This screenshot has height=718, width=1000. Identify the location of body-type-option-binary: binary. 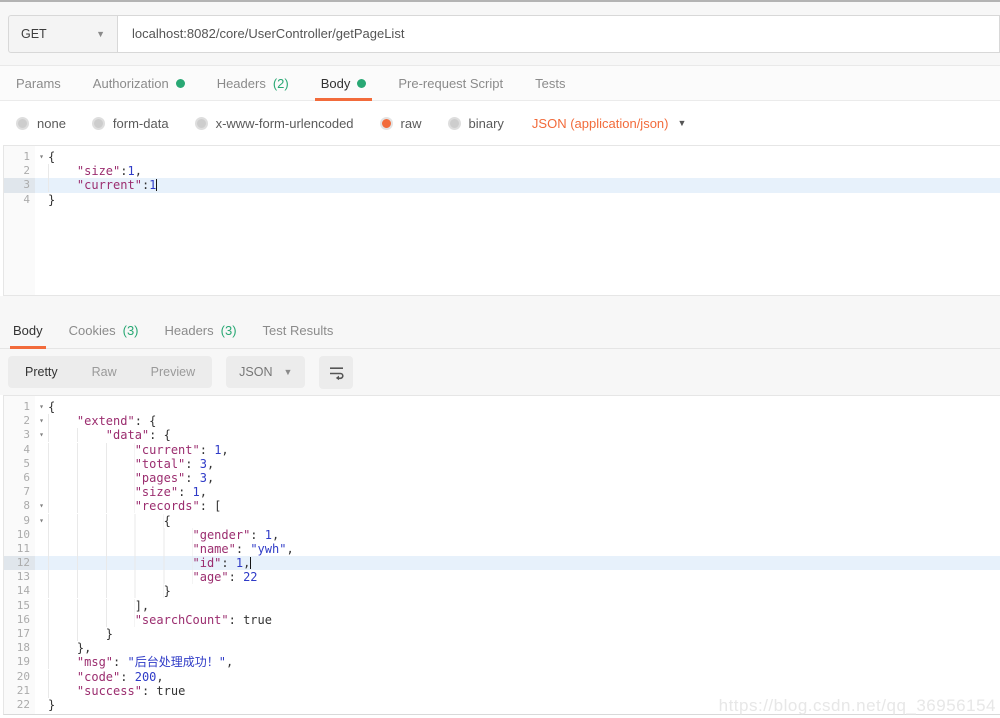
(475, 123).